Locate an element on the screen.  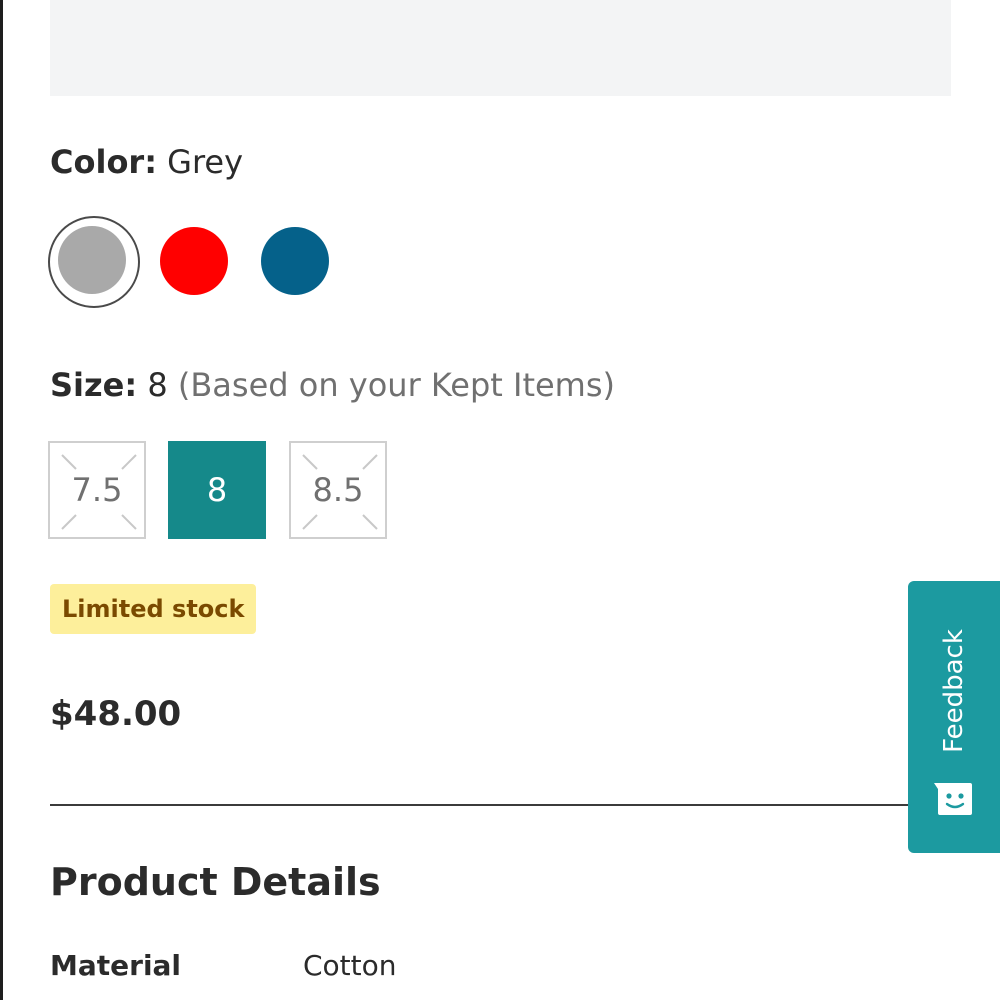
size-option-label: 8.5 is located at coordinates (338, 490).